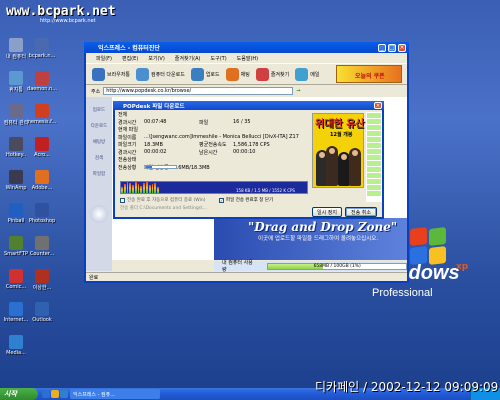 The image size is (500, 400). What do you see at coordinates (19, 394) in the screenshot?
I see `start-button: 시작` at bounding box center [19, 394].